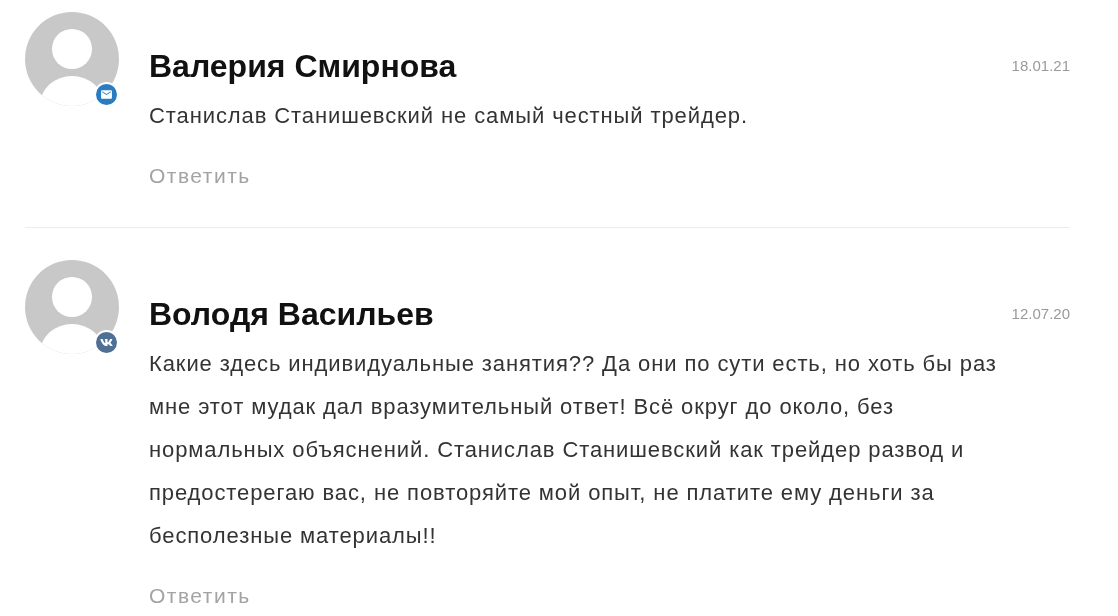  I want to click on comment-text: Станислав Станишевский не самый честный трейдер., so click(449, 116).